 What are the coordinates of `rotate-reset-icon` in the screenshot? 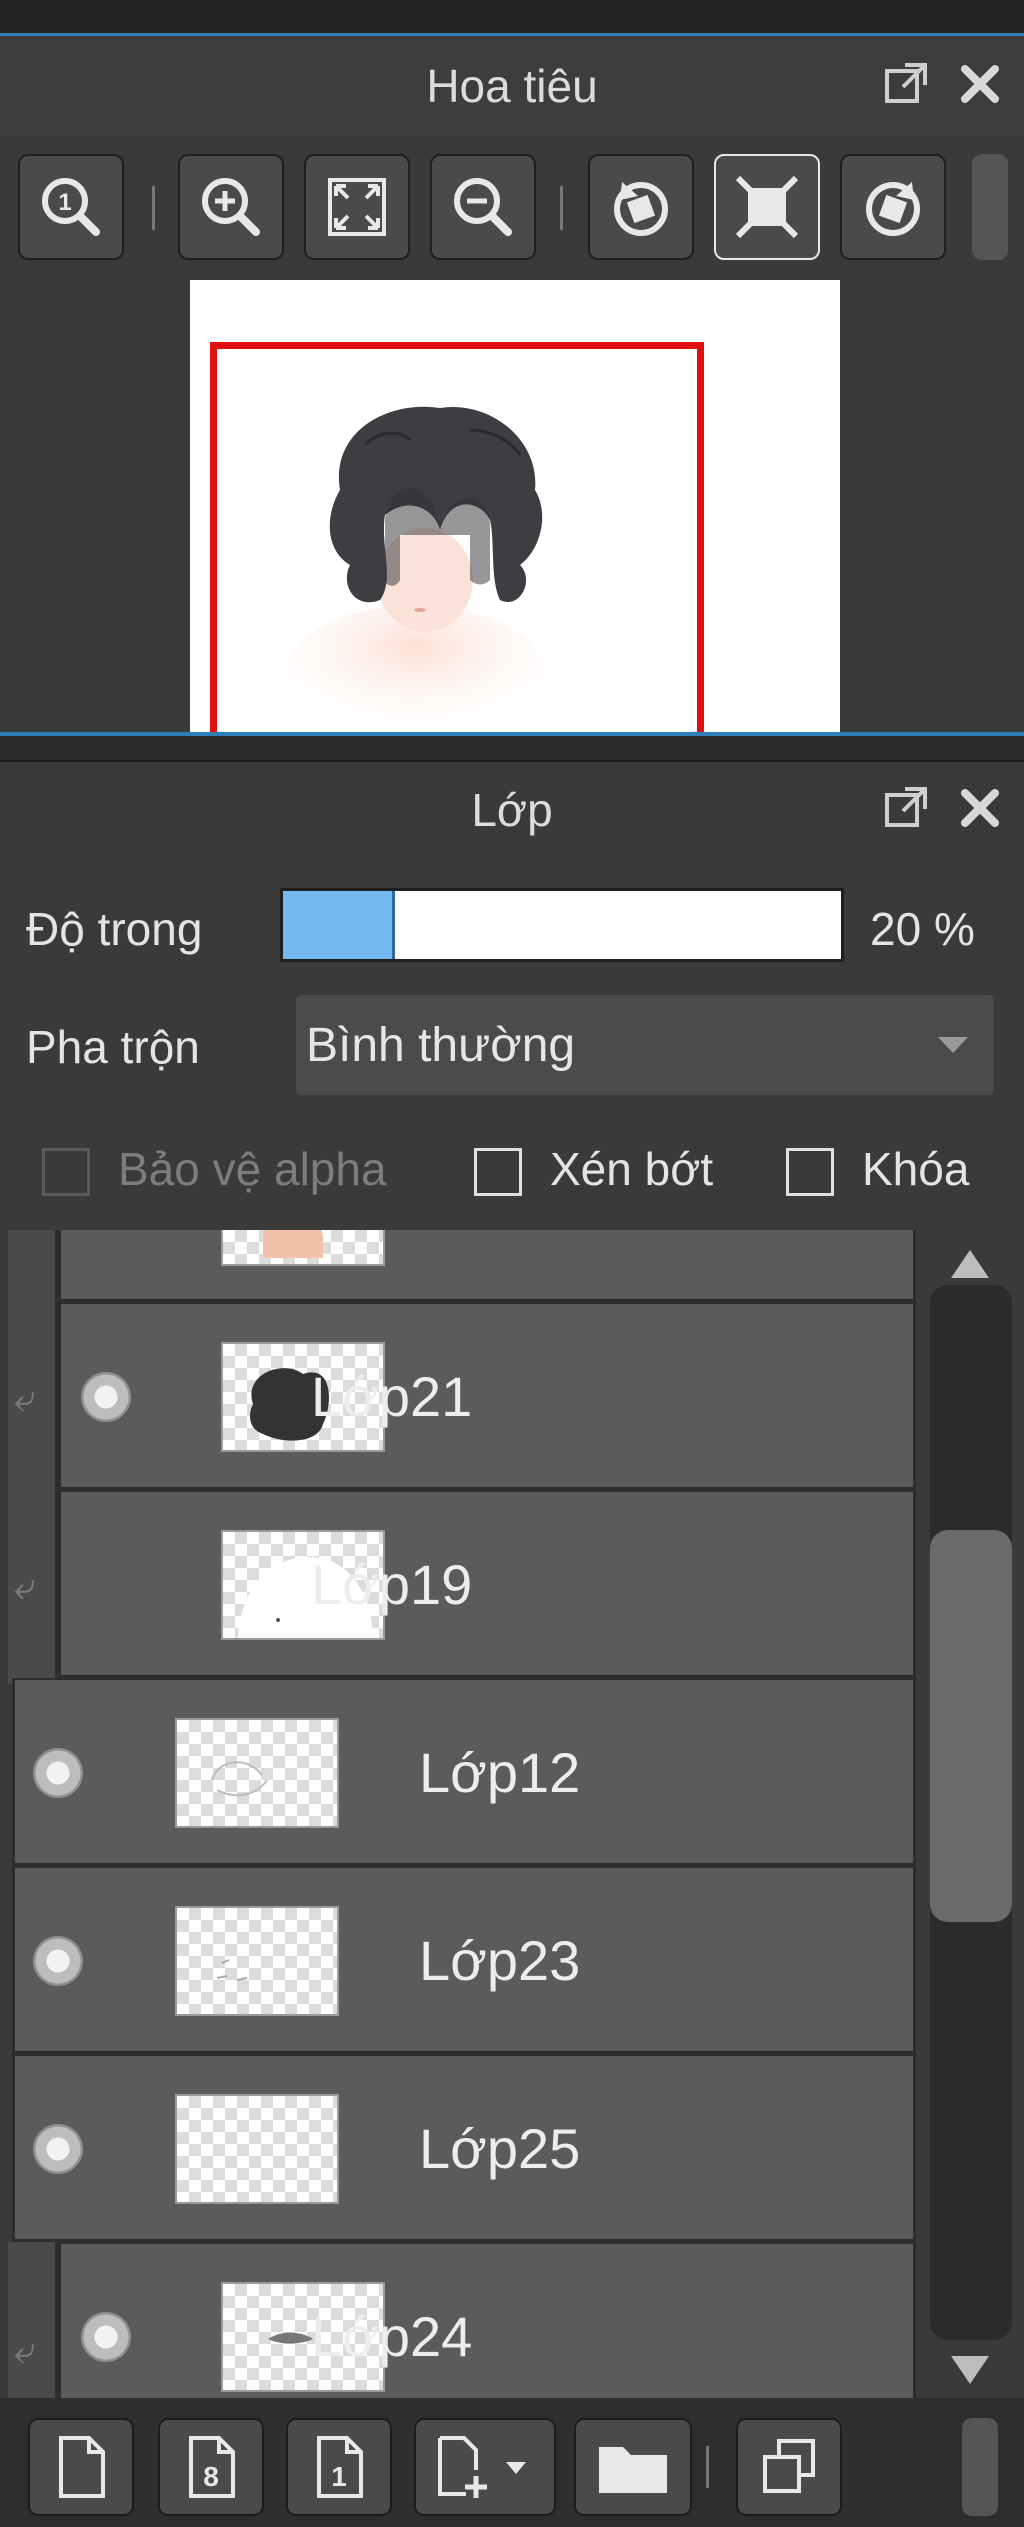 It's located at (767, 207).